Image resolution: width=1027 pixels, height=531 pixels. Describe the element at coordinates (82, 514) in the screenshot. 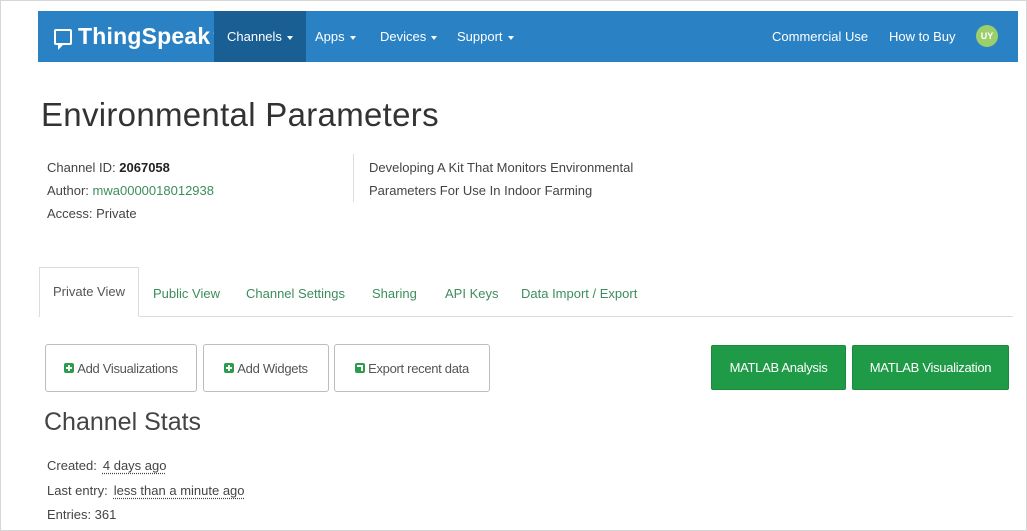

I see `stat-entries: Entries: 361` at that location.